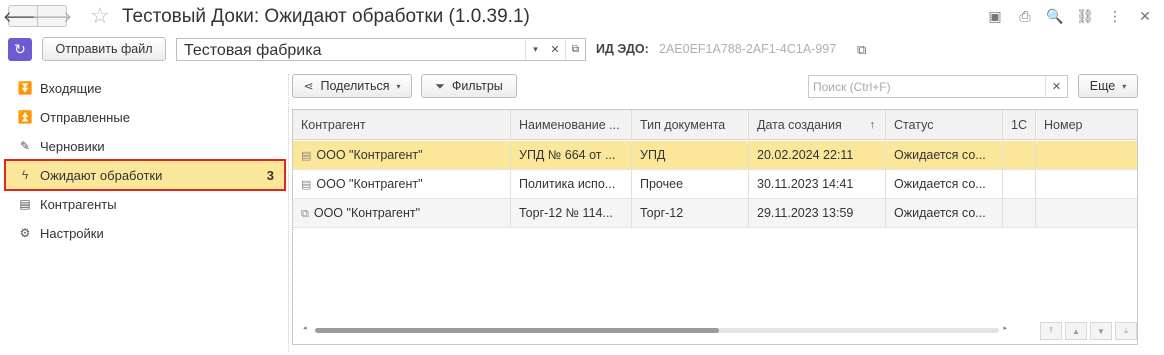  I want to click on cell-created: 30.11.2023 14:41, so click(817, 184).